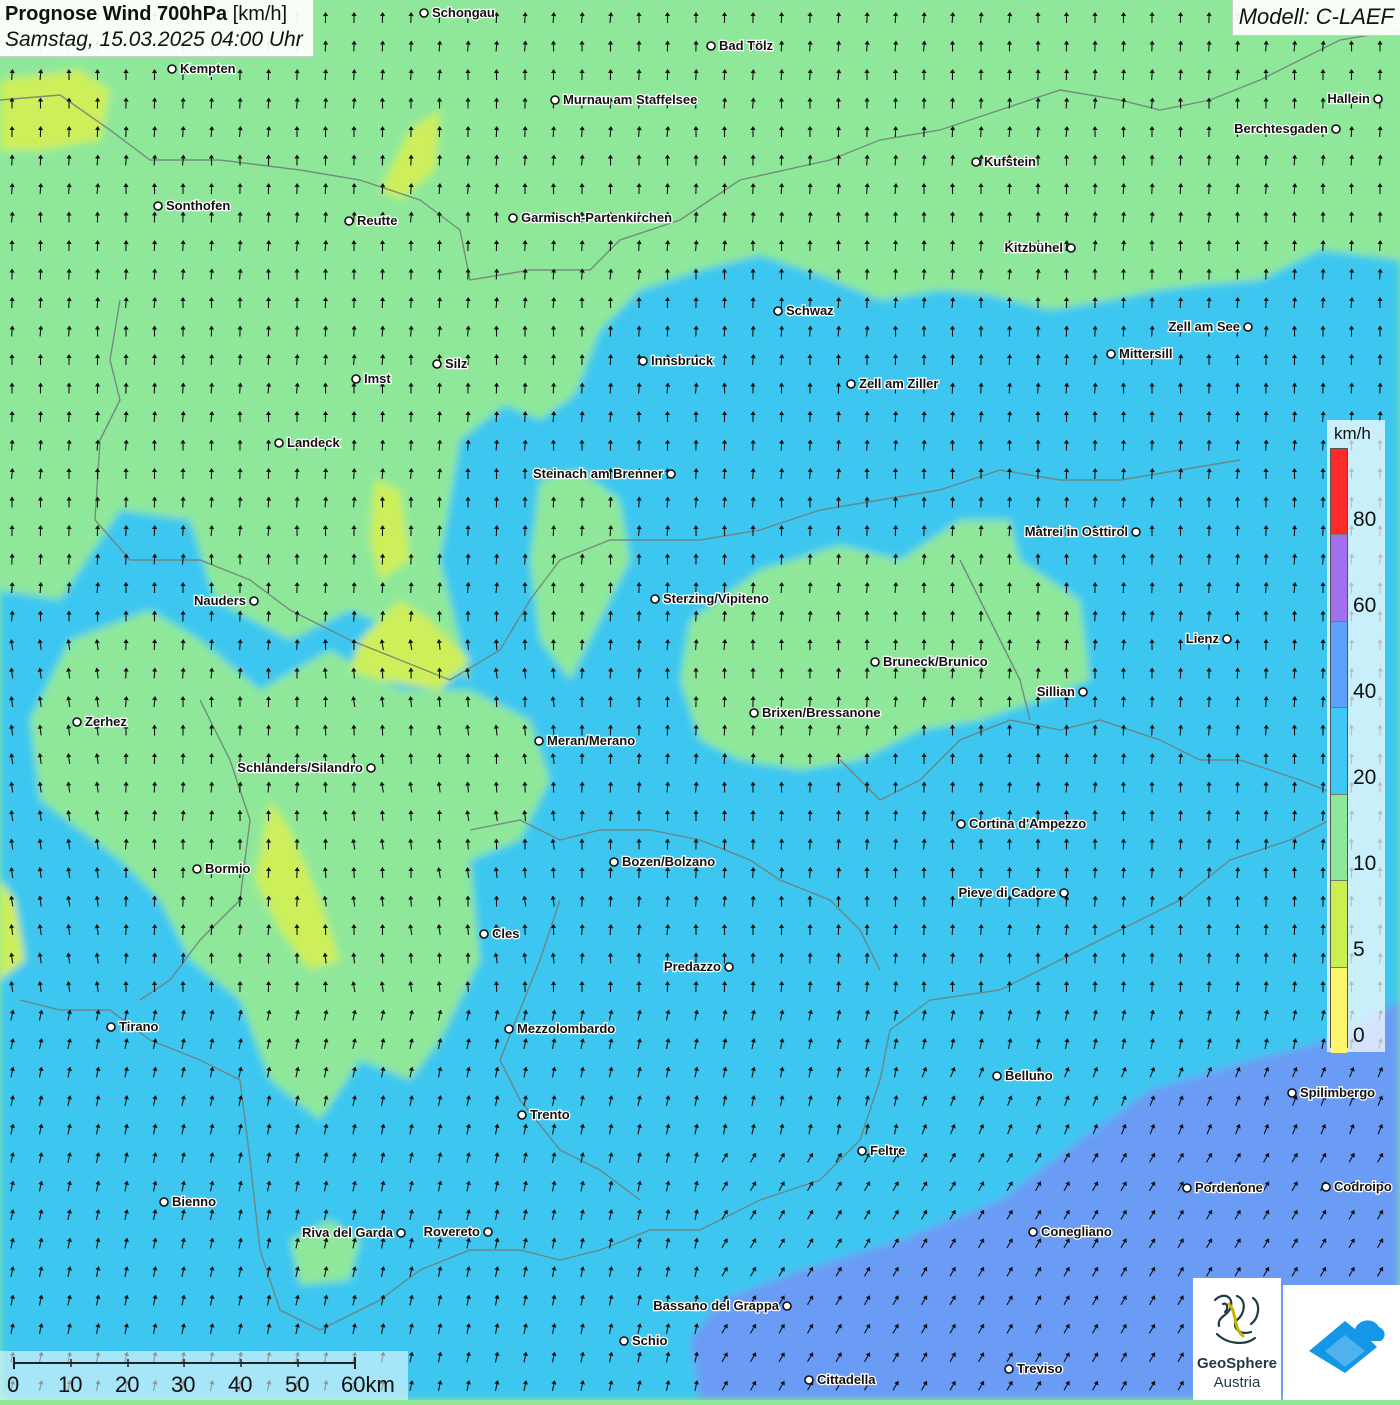 This screenshot has height=1405, width=1400. I want to click on cloud-arrow-icon, so click(1341, 1342).